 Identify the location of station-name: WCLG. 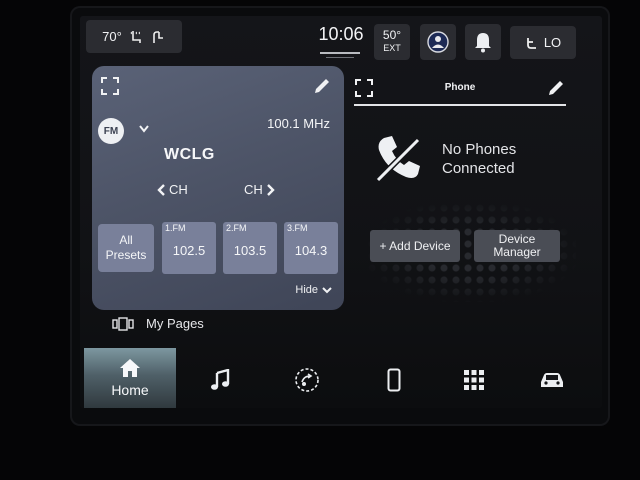
(189, 154).